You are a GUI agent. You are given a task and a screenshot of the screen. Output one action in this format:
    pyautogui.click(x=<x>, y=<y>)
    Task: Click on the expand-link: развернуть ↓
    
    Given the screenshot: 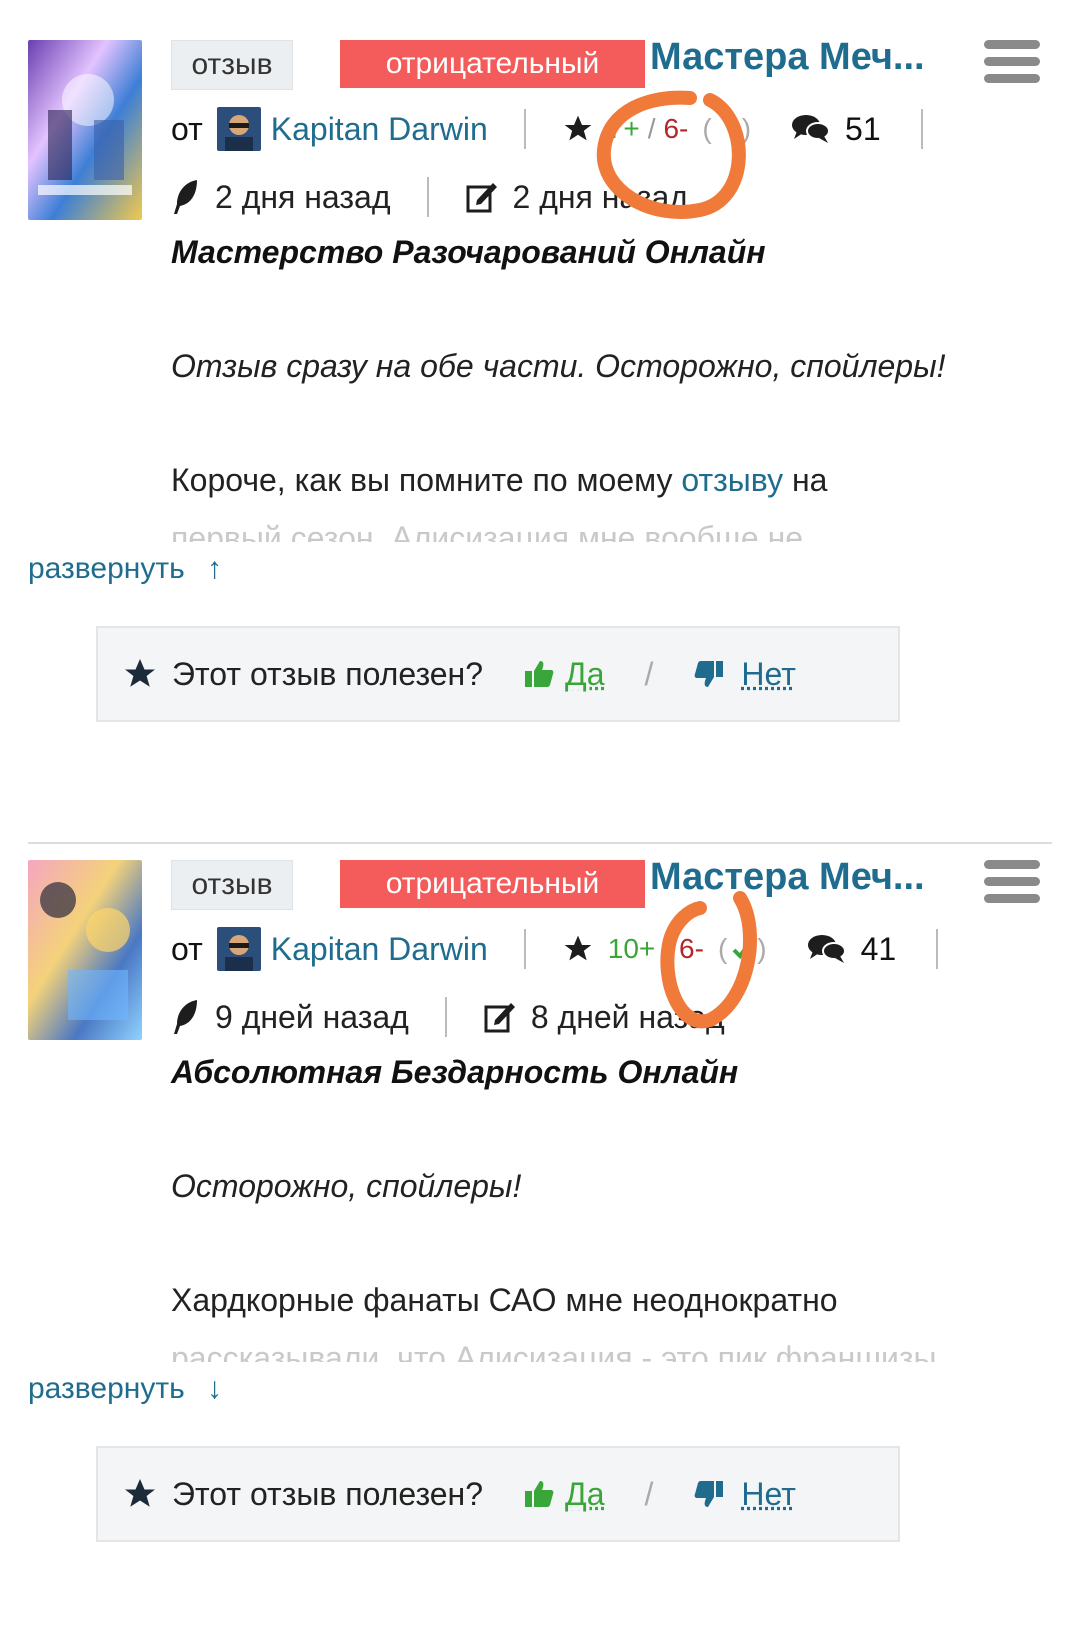 What is the action you would take?
    pyautogui.click(x=125, y=1389)
    